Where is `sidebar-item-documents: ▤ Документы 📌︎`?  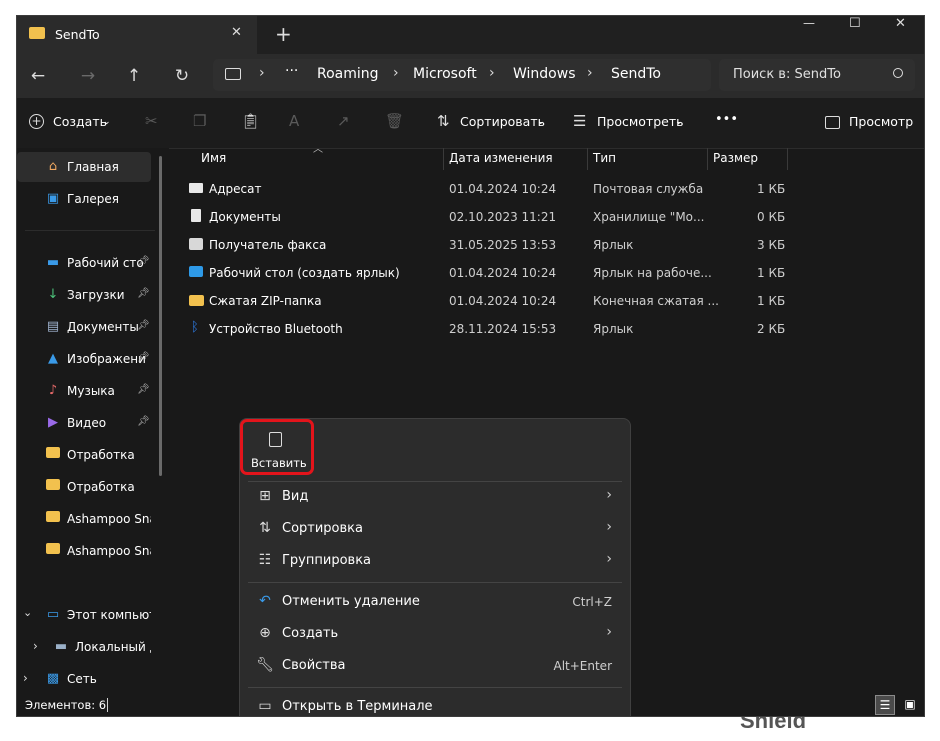 sidebar-item-documents: ▤ Документы 📌︎ is located at coordinates (84, 327).